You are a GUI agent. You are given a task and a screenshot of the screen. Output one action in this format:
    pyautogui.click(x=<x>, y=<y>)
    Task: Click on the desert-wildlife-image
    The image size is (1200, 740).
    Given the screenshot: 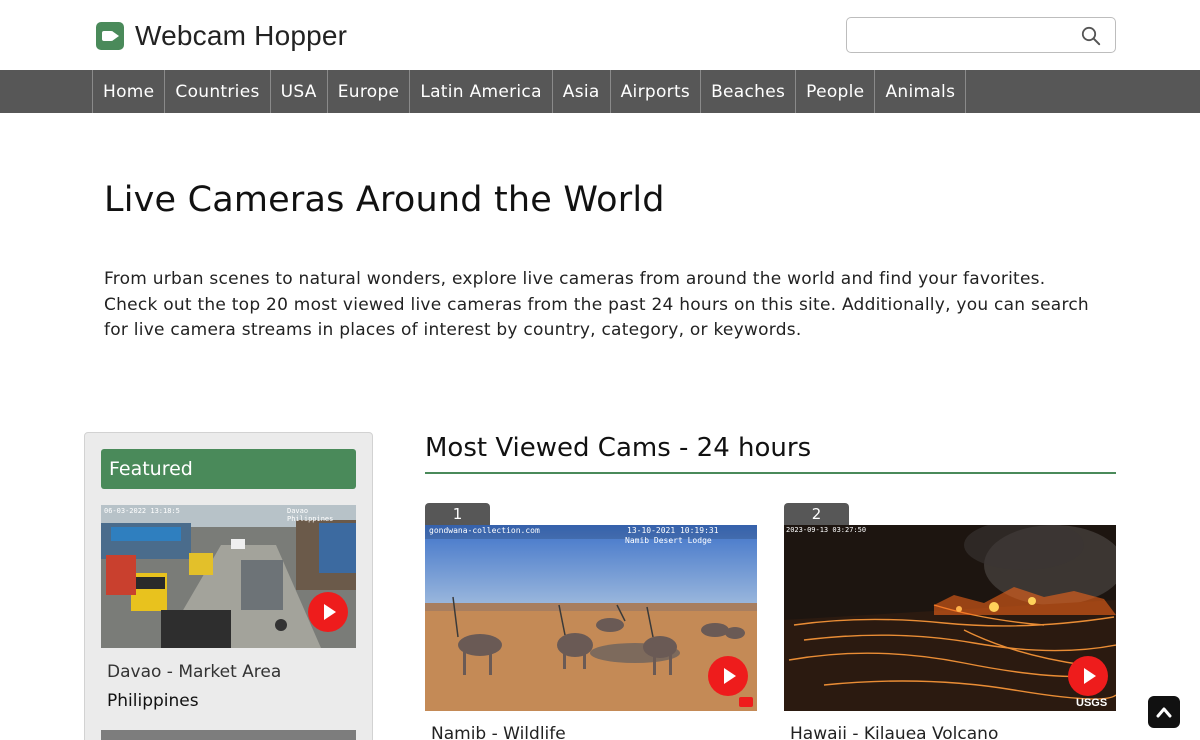 What is the action you would take?
    pyautogui.click(x=591, y=618)
    